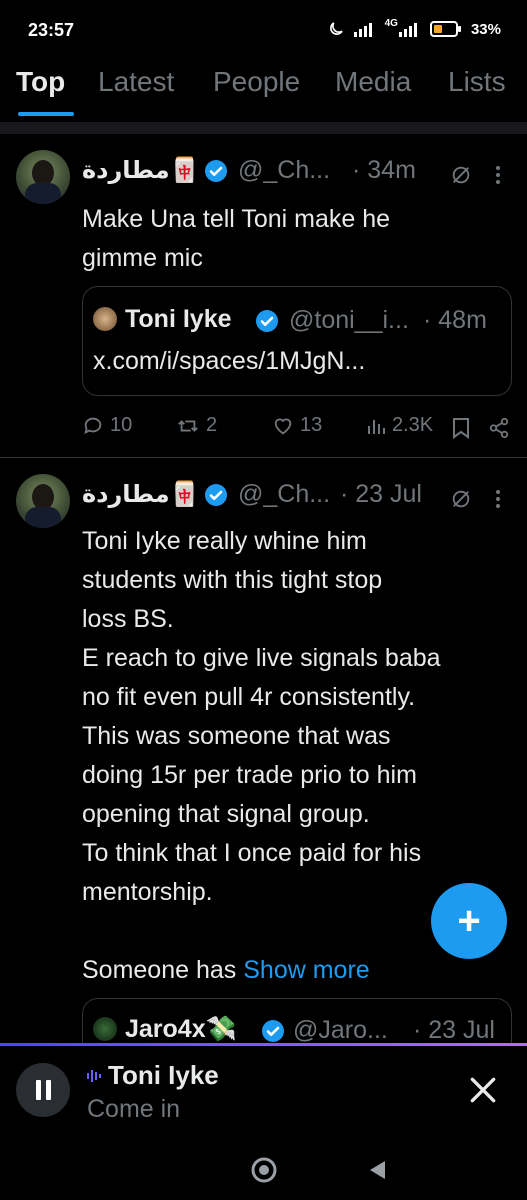  Describe the element at coordinates (263, 1092) in the screenshot. I see `spaces-dock` at that location.